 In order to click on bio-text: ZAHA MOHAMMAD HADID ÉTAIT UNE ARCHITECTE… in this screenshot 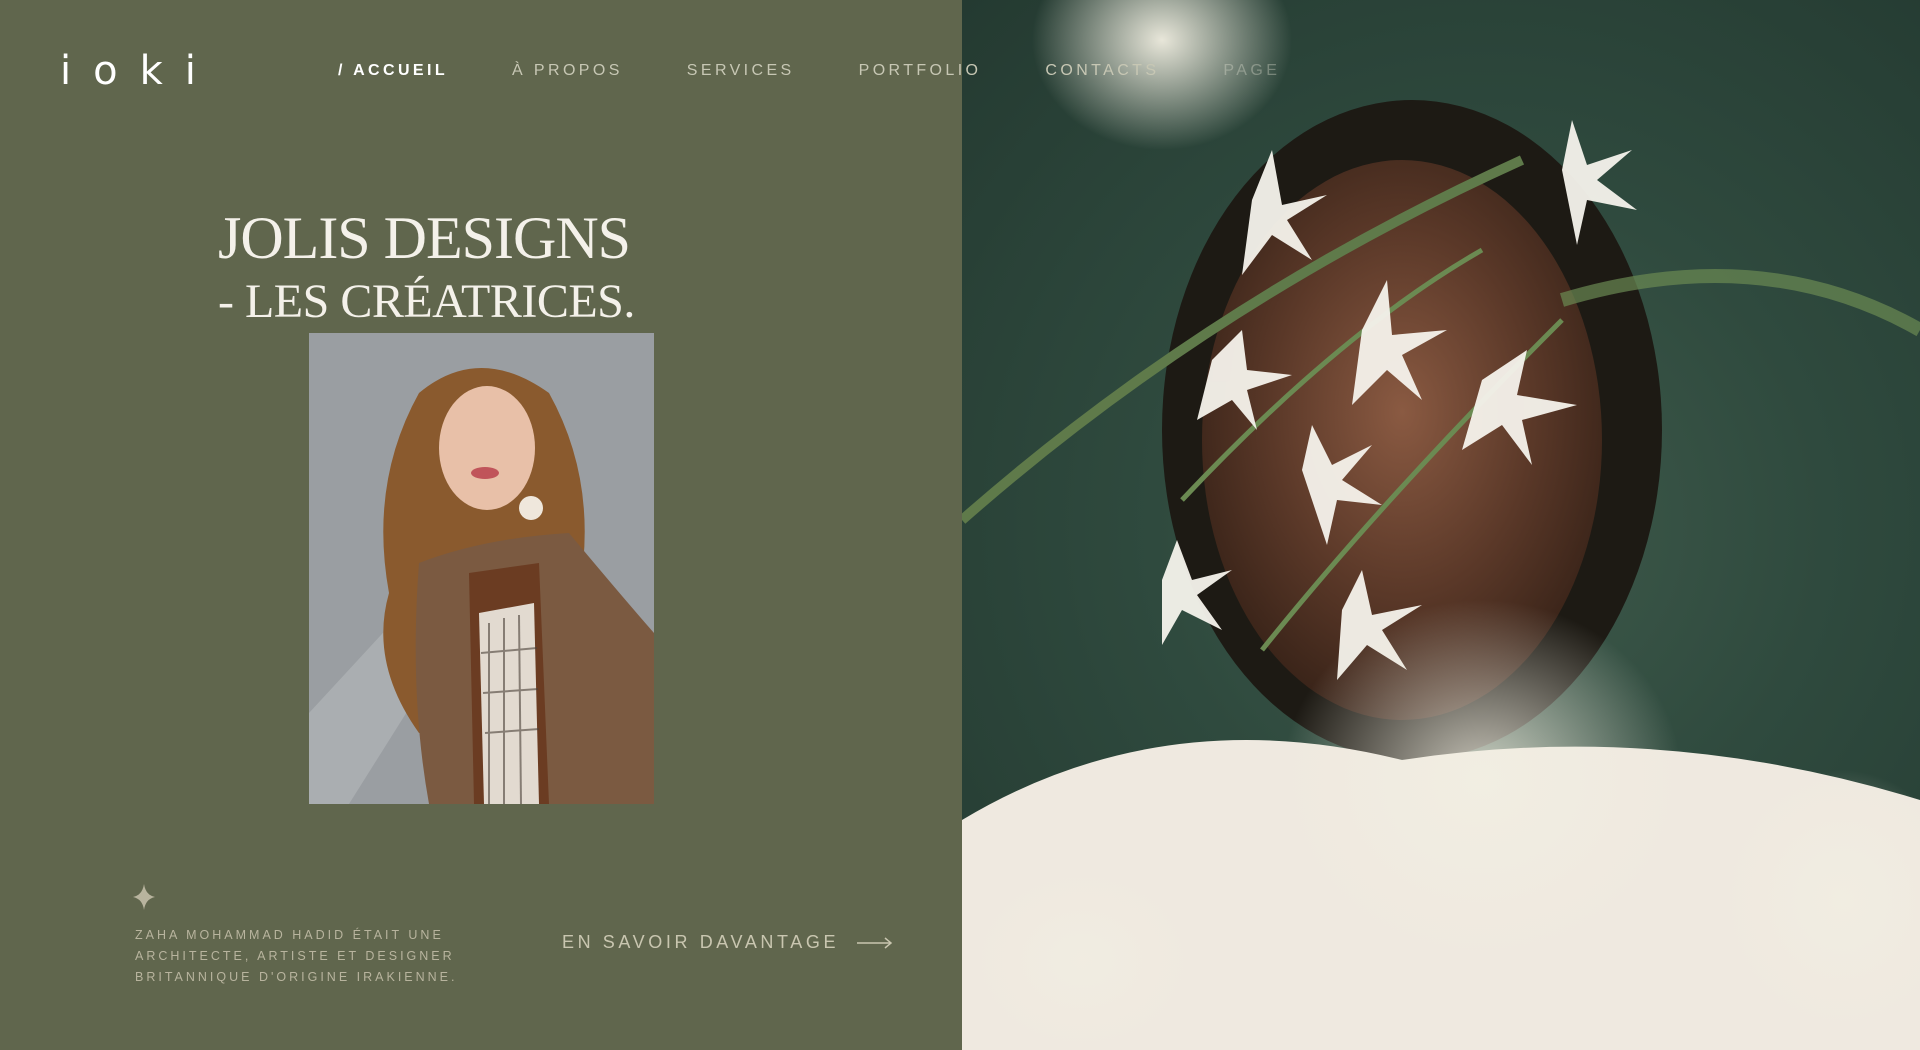, I will do `click(296, 956)`.